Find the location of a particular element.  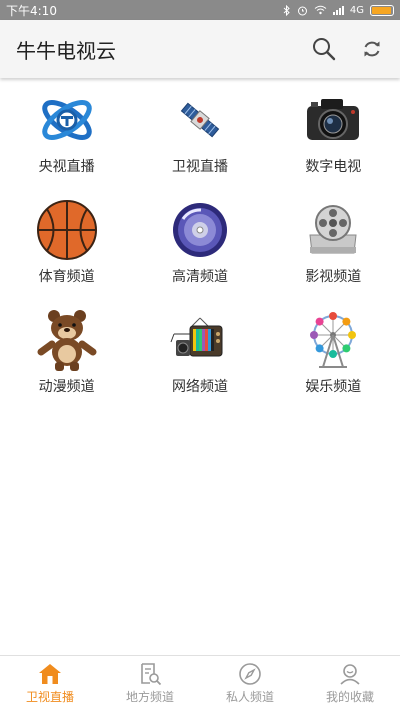

channel-tile-satellite: 卫视直播 is located at coordinates (199, 134).